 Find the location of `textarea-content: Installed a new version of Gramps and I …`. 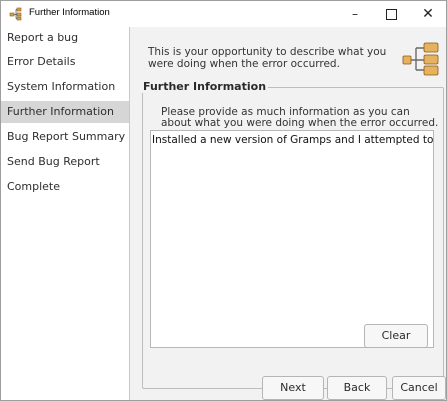

textarea-content: Installed a new version of Gramps and I … is located at coordinates (293, 140).